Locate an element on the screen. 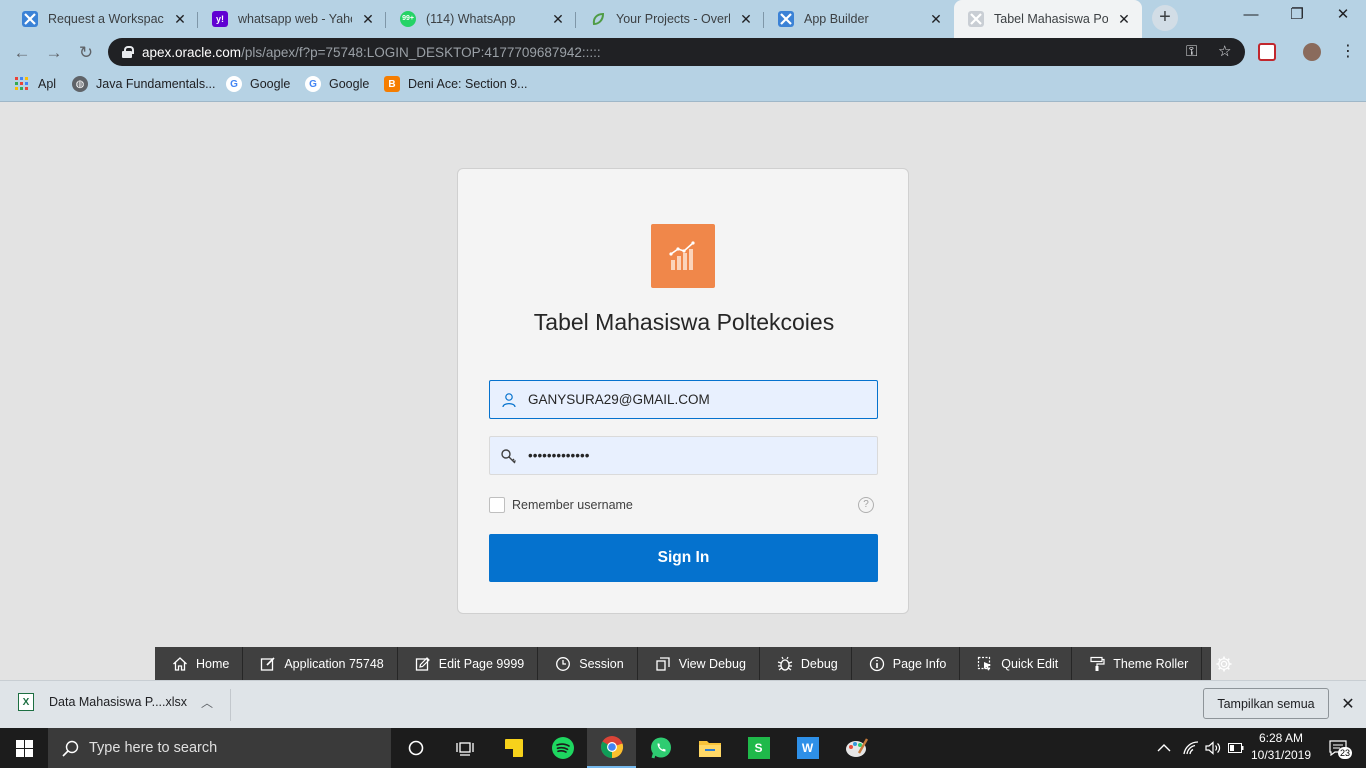  password-field is located at coordinates (683, 455).